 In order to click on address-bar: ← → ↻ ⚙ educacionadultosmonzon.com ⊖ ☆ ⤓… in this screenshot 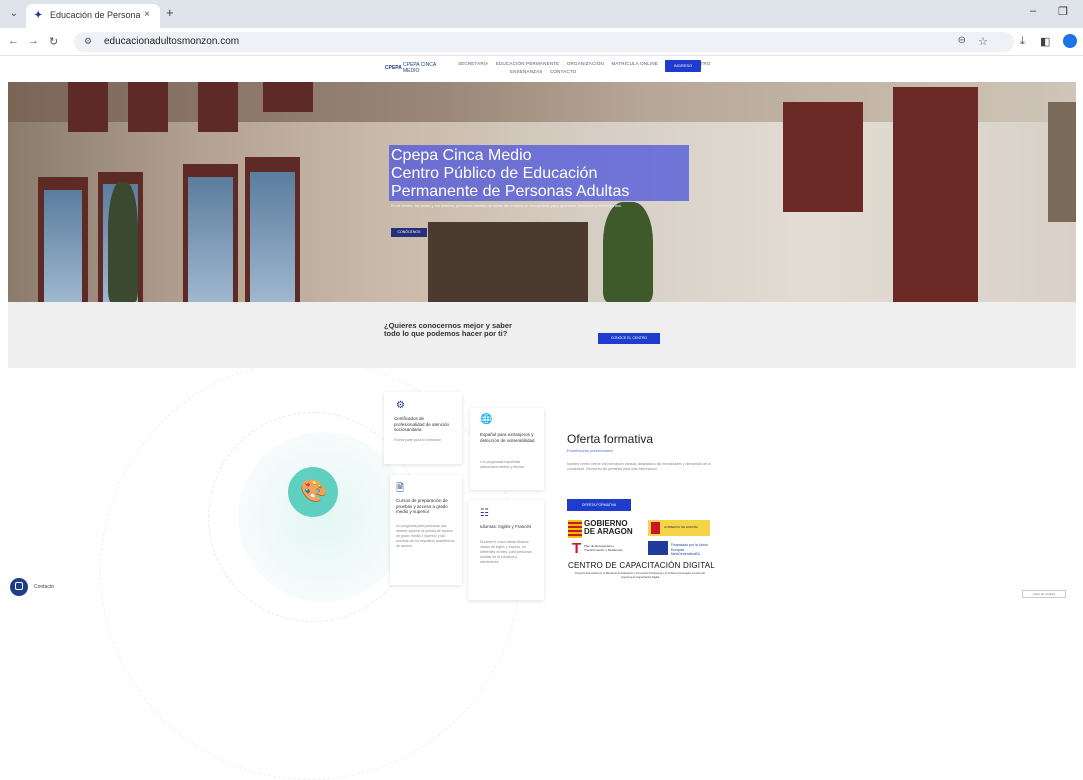, I will do `click(541, 42)`.